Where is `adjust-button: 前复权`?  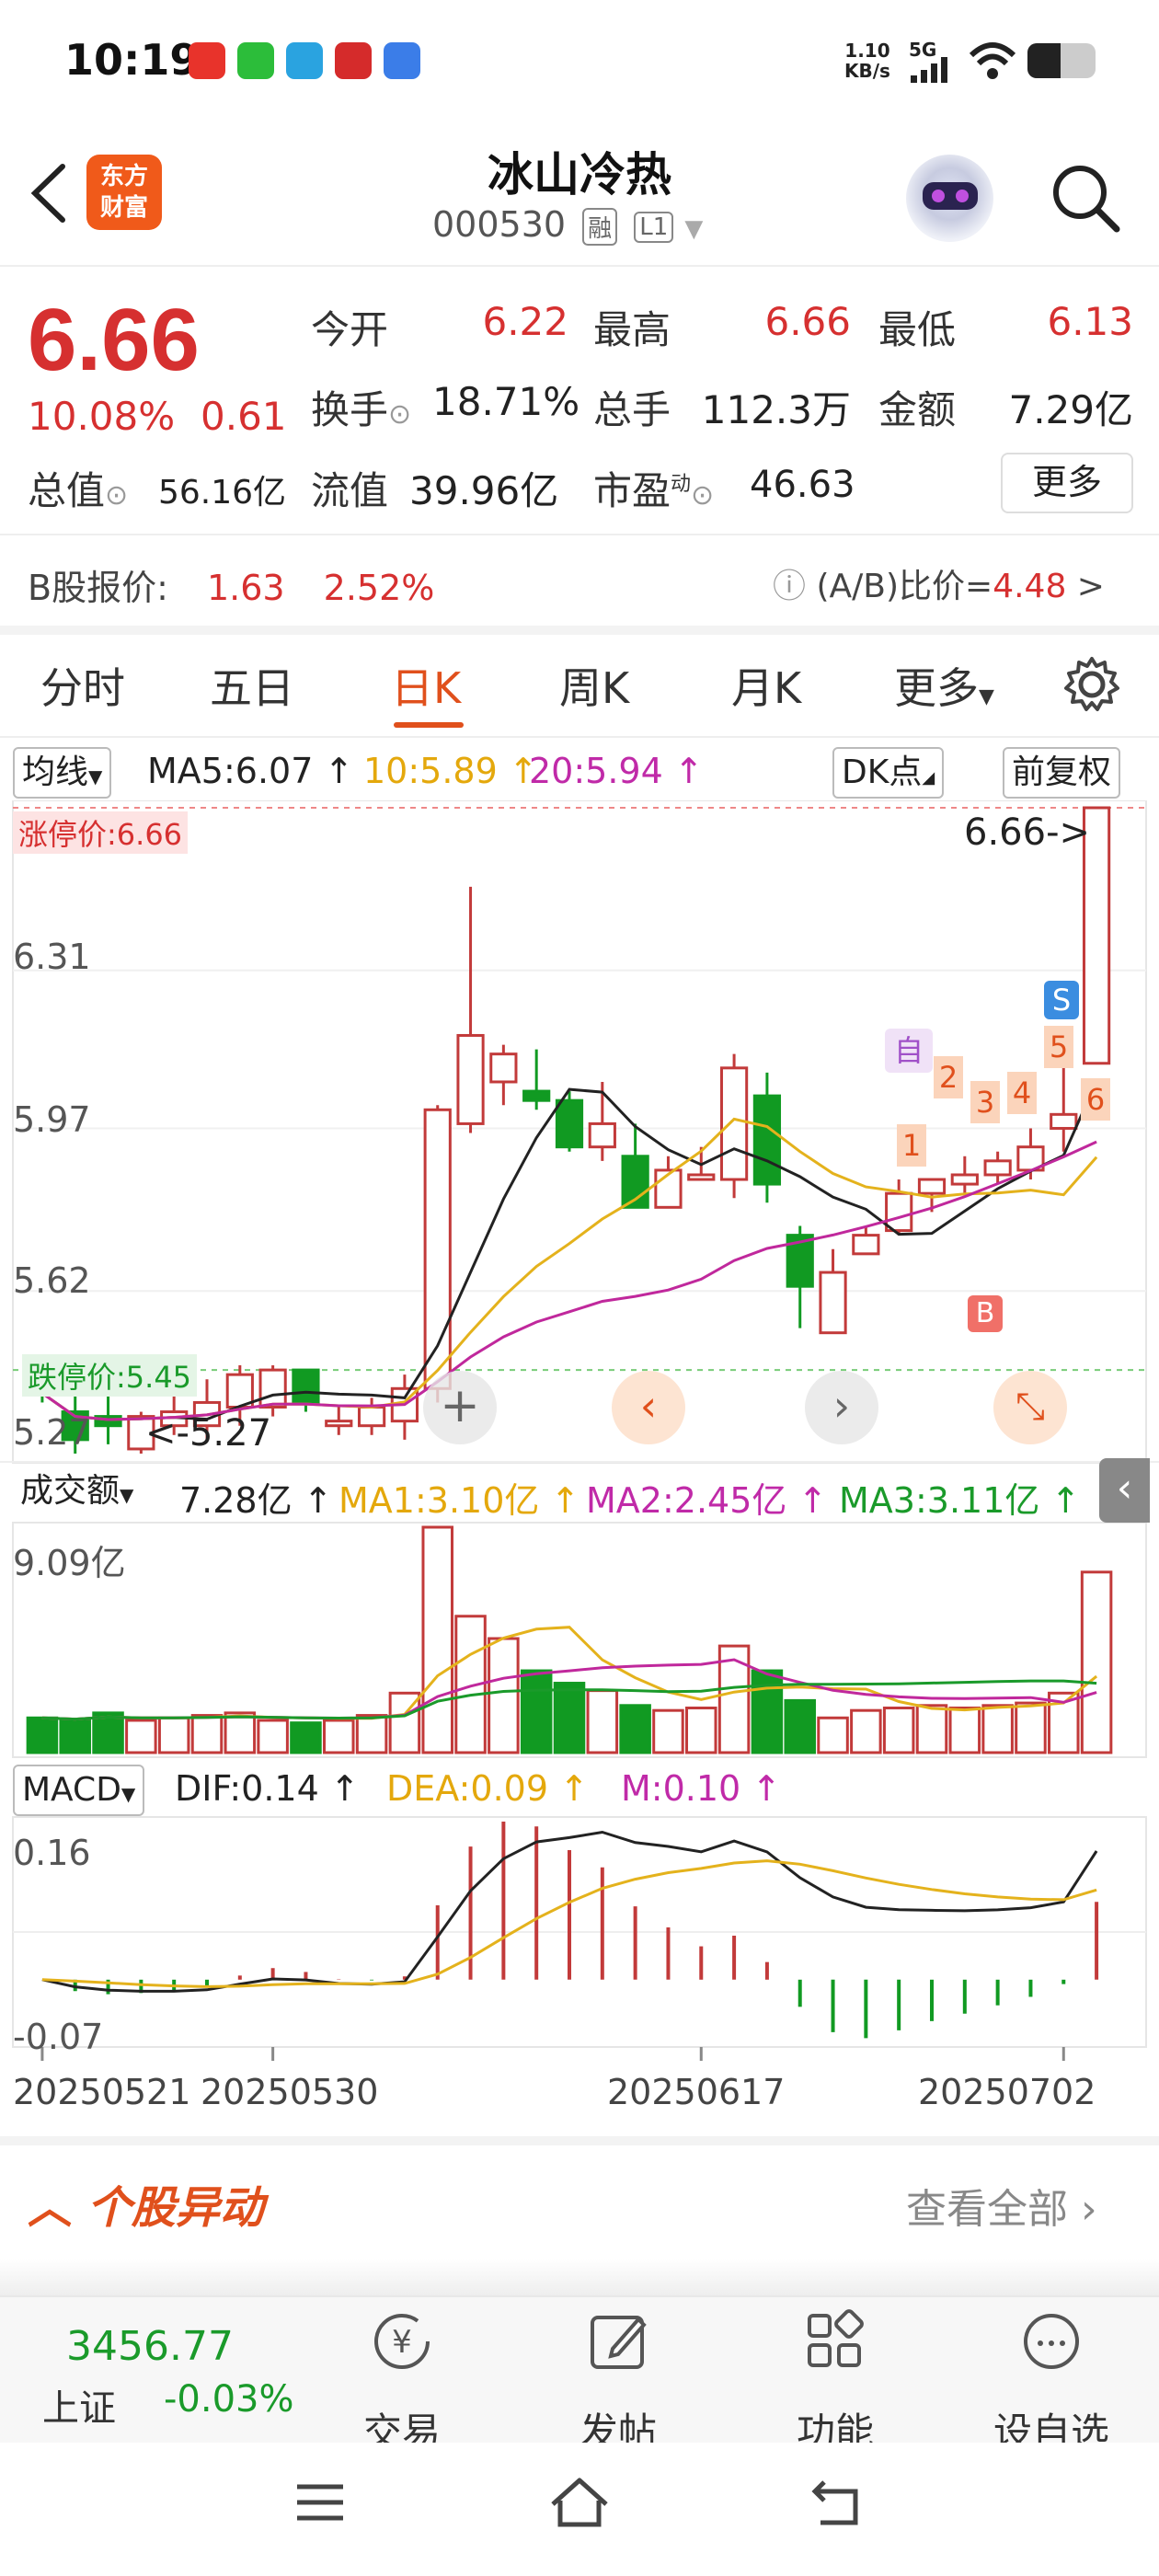
adjust-button: 前复权 is located at coordinates (1062, 773).